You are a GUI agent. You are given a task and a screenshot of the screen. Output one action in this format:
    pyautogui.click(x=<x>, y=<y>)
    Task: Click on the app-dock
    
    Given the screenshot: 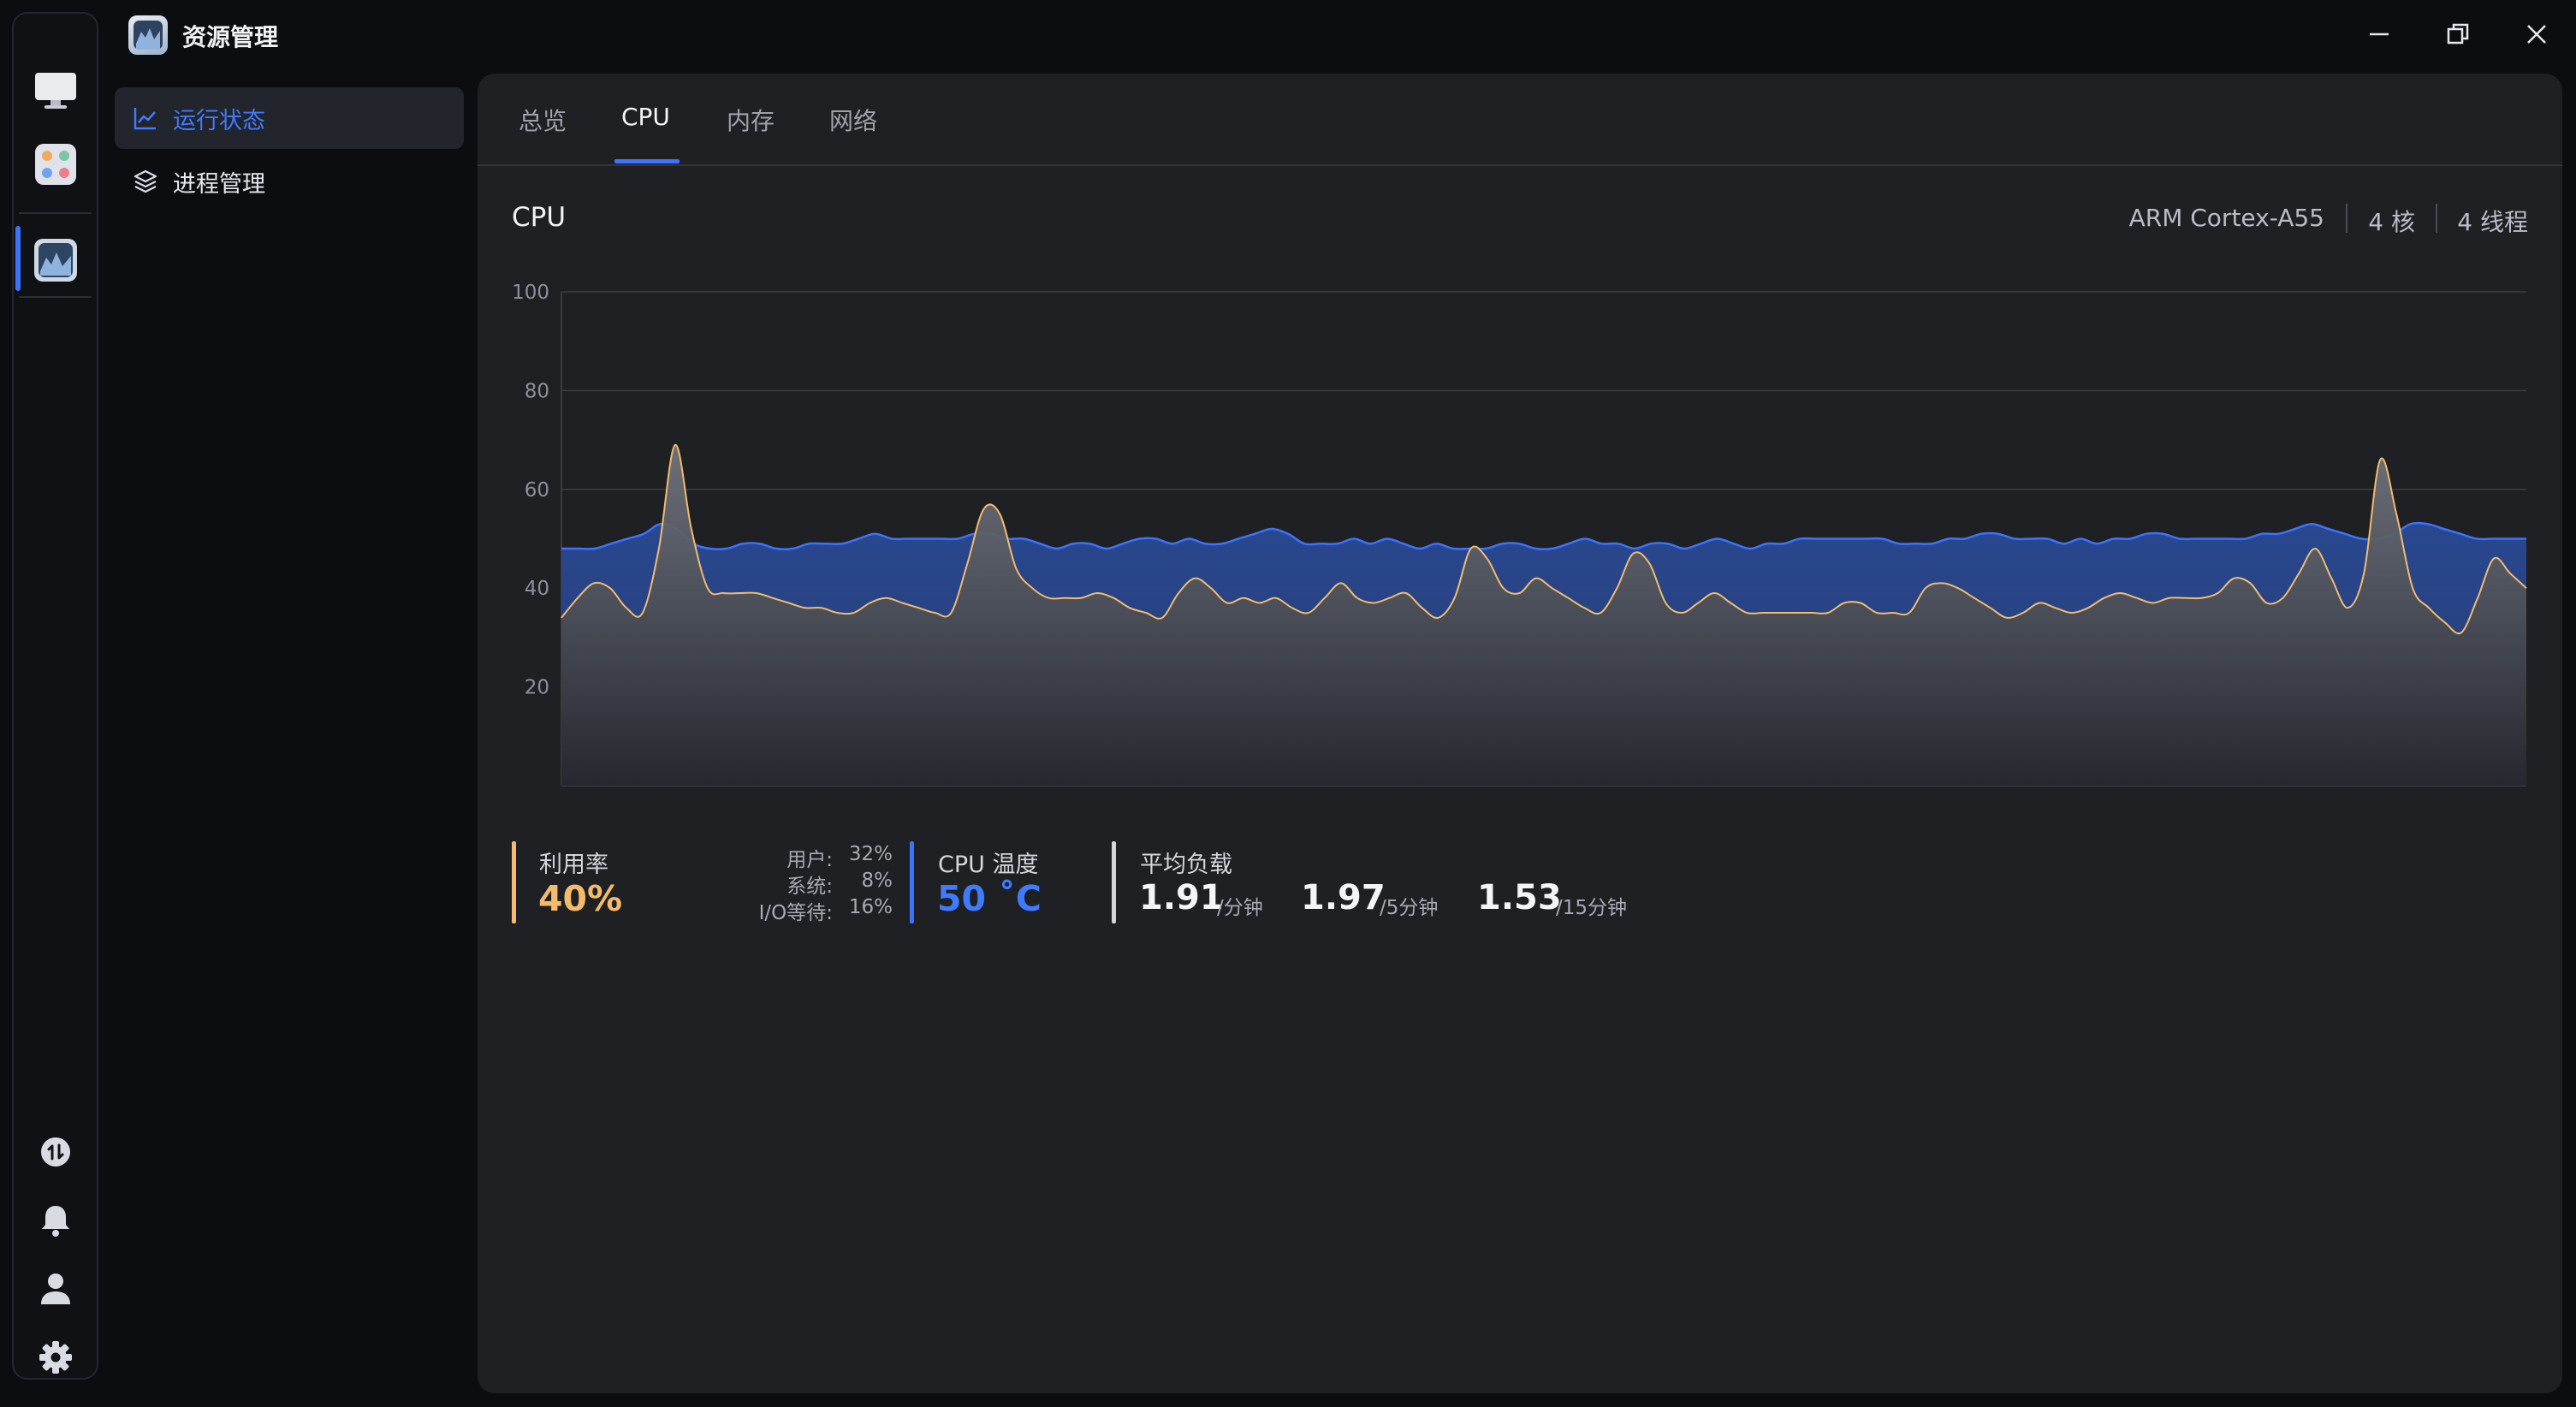 What is the action you would take?
    pyautogui.click(x=55, y=696)
    